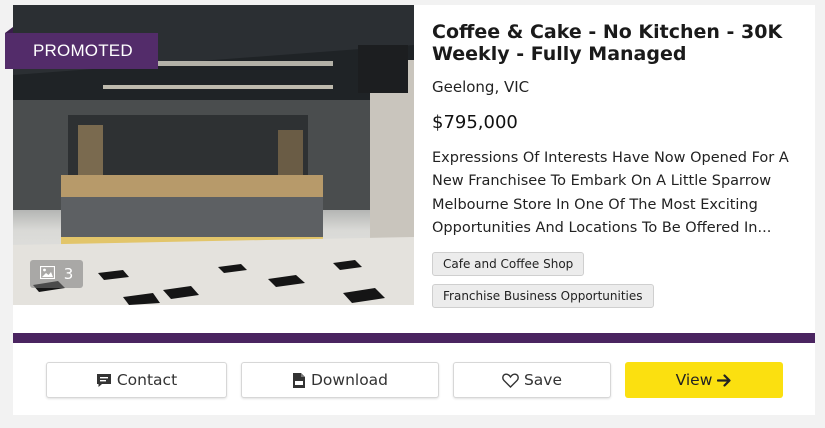  I want to click on view-label: View, so click(694, 380).